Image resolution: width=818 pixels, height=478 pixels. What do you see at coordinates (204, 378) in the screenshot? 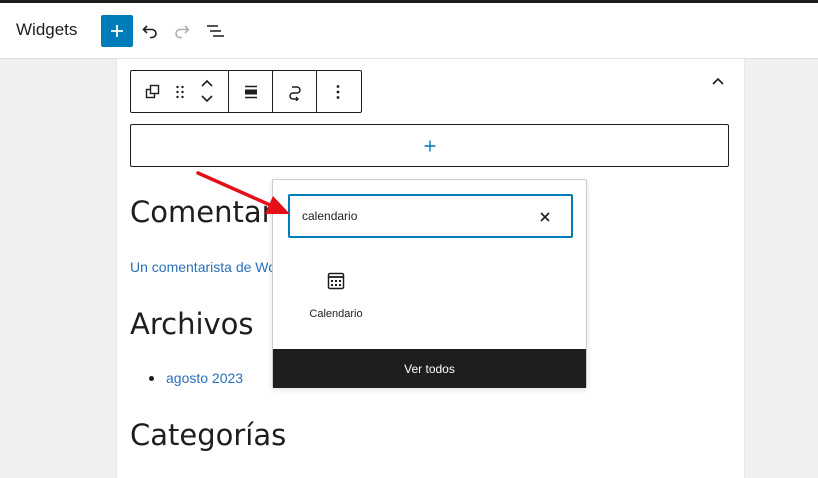
I see `archive-link: agosto 2023` at bounding box center [204, 378].